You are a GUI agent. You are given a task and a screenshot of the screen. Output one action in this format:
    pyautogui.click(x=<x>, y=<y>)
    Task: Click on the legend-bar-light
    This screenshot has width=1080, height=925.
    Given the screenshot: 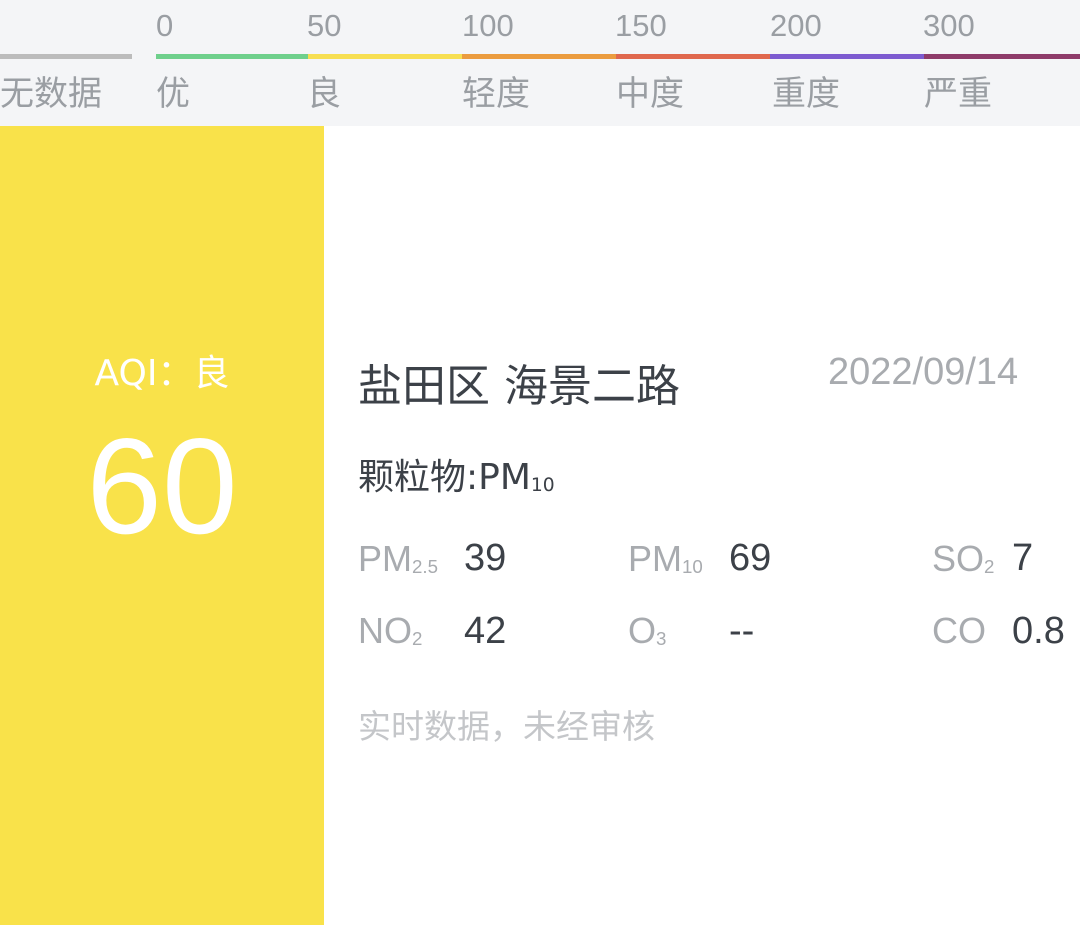 What is the action you would take?
    pyautogui.click(x=539, y=56)
    